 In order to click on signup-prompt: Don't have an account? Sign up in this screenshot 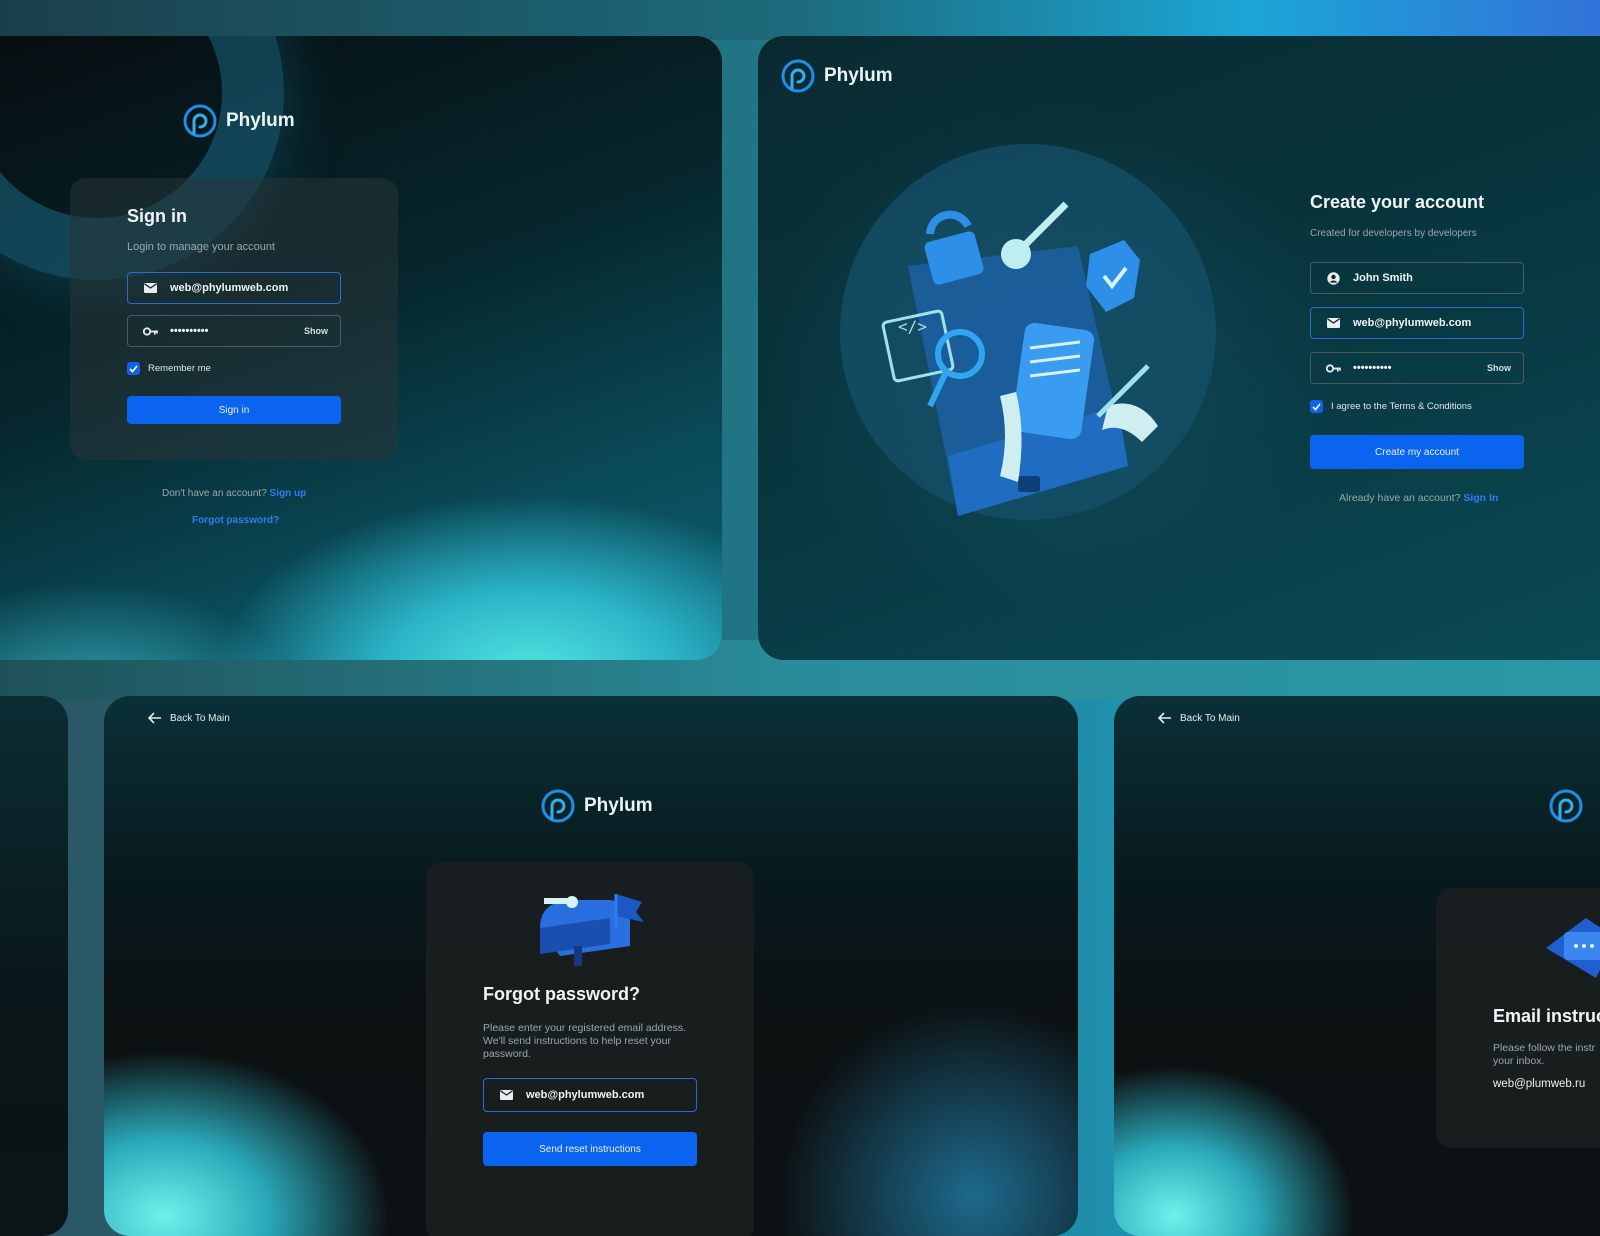, I will do `click(234, 493)`.